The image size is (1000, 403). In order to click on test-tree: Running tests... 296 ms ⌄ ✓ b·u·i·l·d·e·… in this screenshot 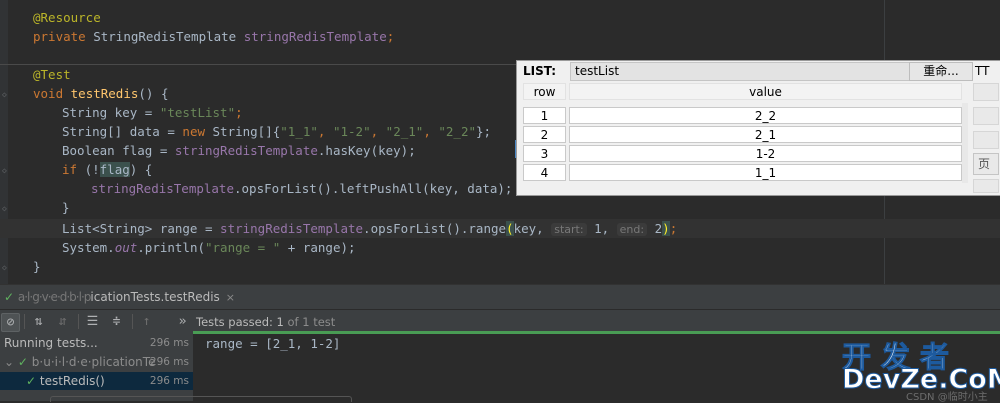, I will do `click(96, 367)`.